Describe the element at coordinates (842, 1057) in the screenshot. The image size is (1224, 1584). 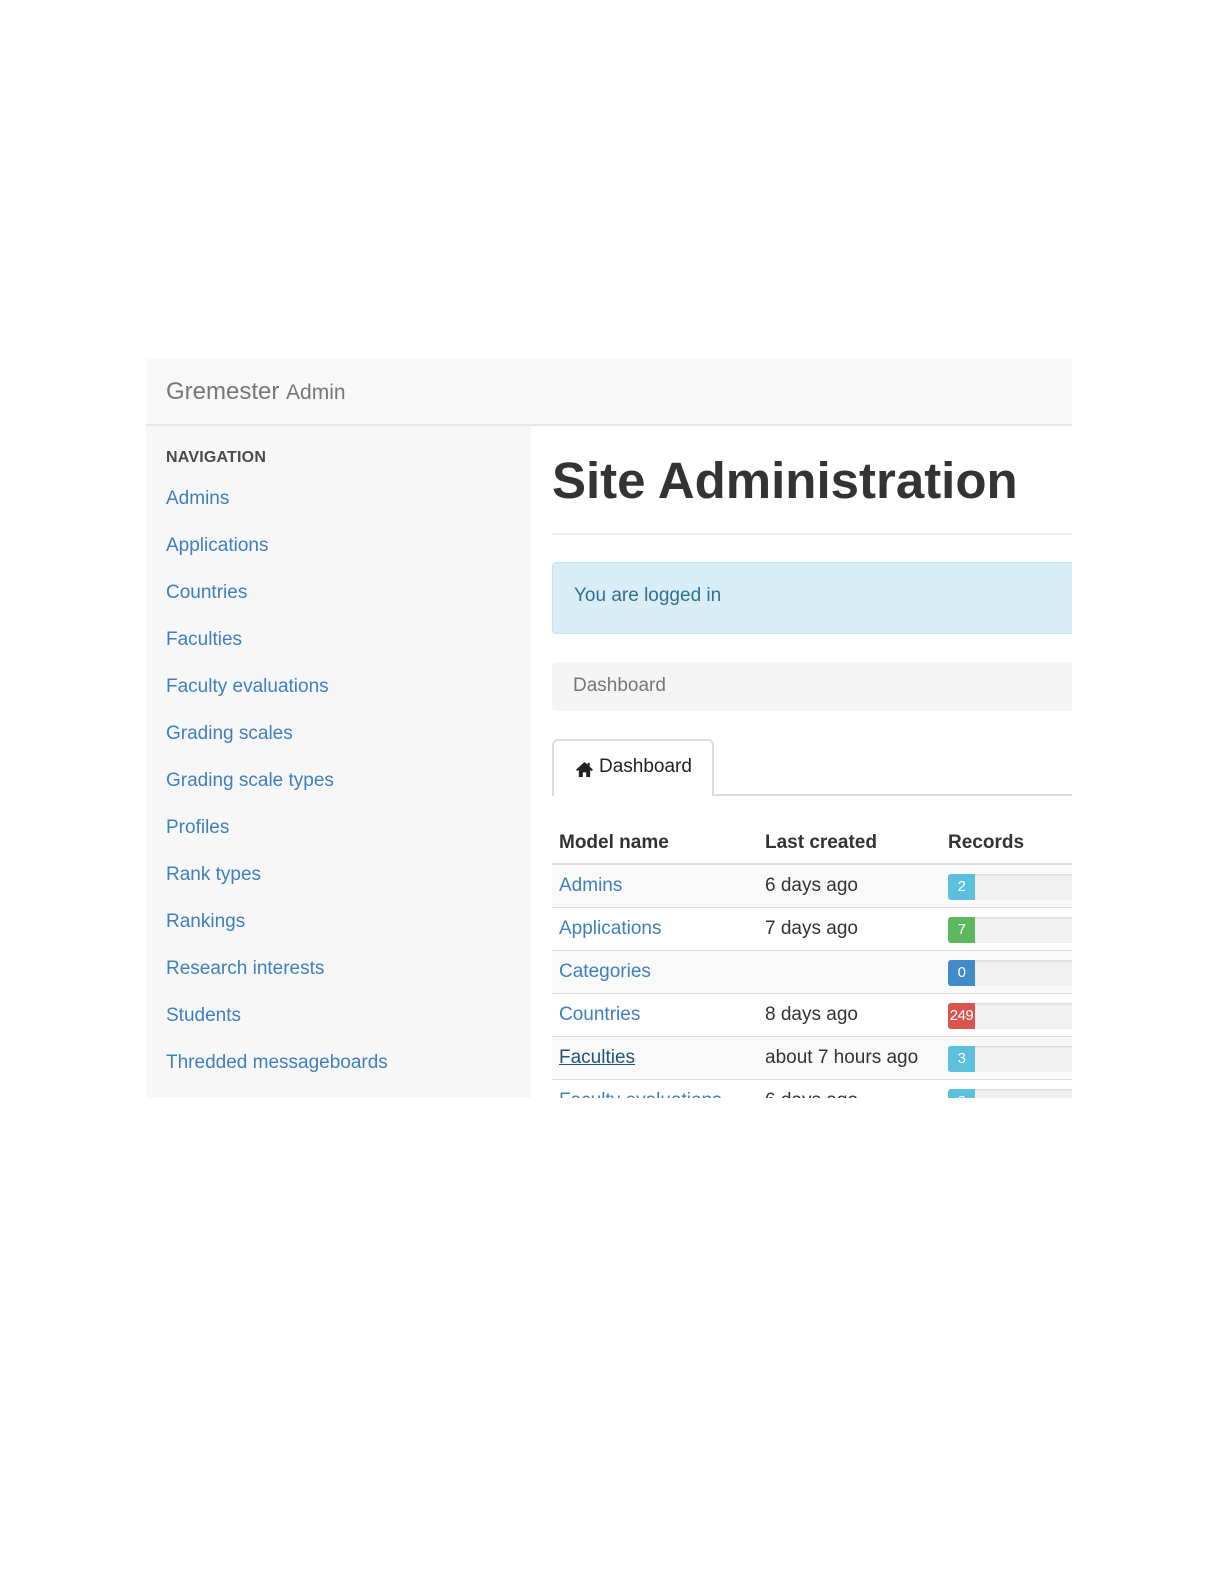
I see `last-created: about 7 hours ago` at that location.